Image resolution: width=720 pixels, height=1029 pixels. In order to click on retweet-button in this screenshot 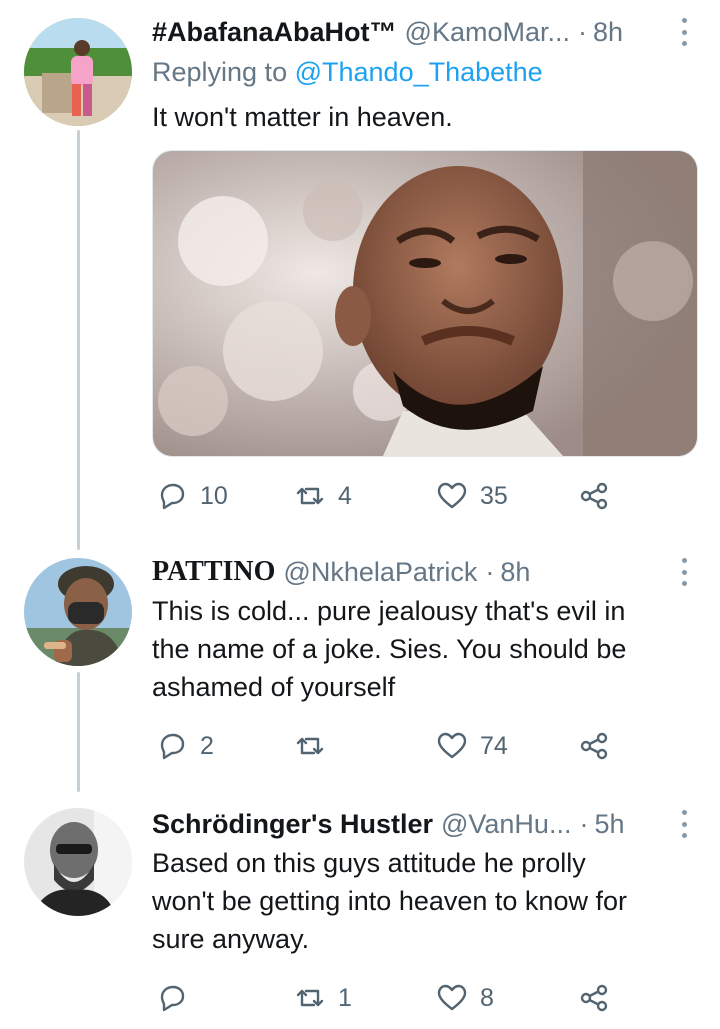, I will do `click(316, 746)`.